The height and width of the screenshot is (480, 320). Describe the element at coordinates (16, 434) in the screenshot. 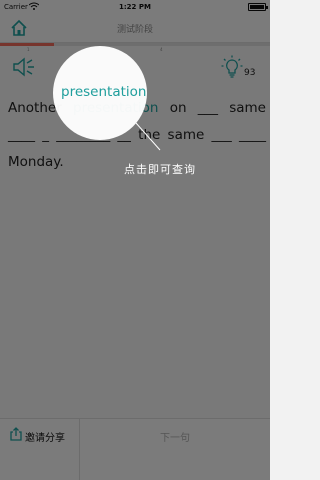

I see `share-icon` at that location.